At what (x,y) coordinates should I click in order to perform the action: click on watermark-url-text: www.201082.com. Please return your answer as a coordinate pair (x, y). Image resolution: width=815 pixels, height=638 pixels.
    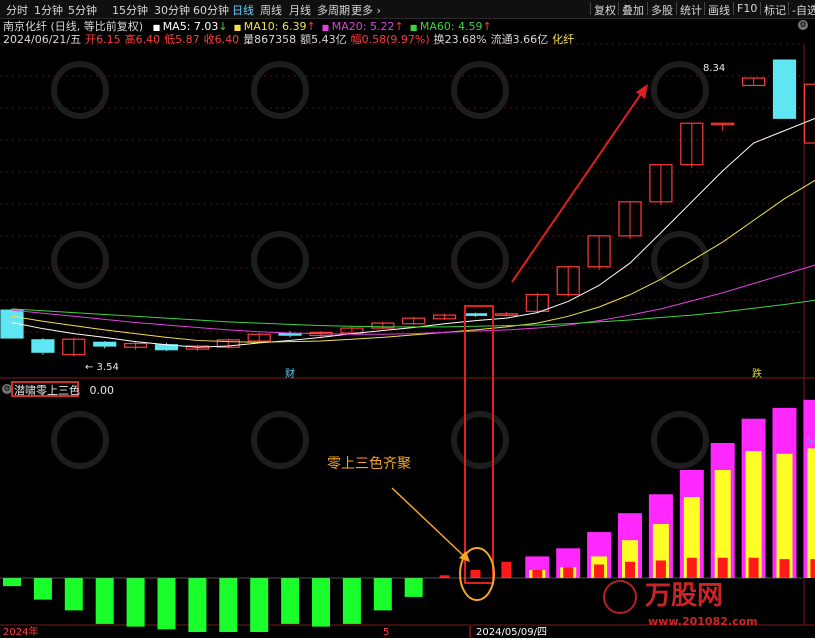
    Looking at the image, I should click on (703, 621).